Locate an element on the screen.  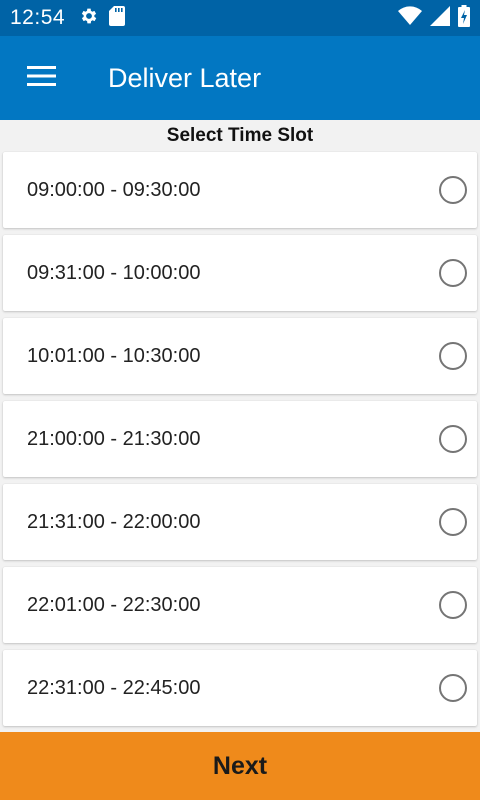
gear-icon is located at coordinates (89, 18).